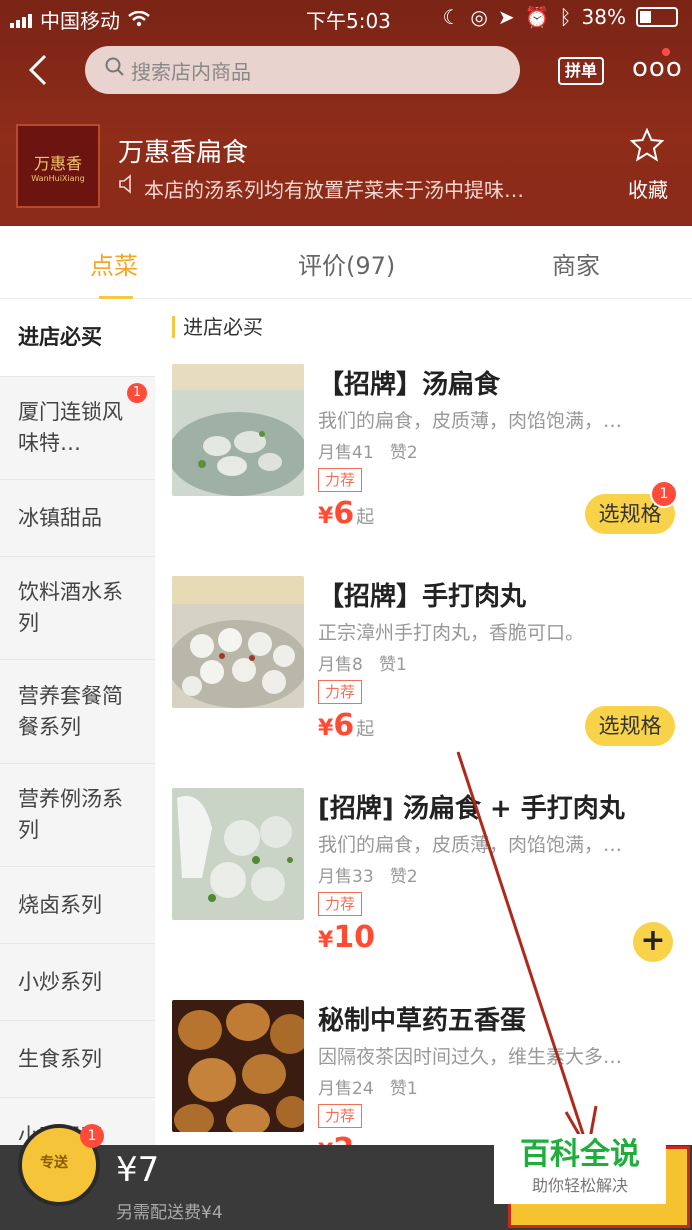  What do you see at coordinates (368, 877) in the screenshot?
I see `food-sales: 月售33 赞2` at bounding box center [368, 877].